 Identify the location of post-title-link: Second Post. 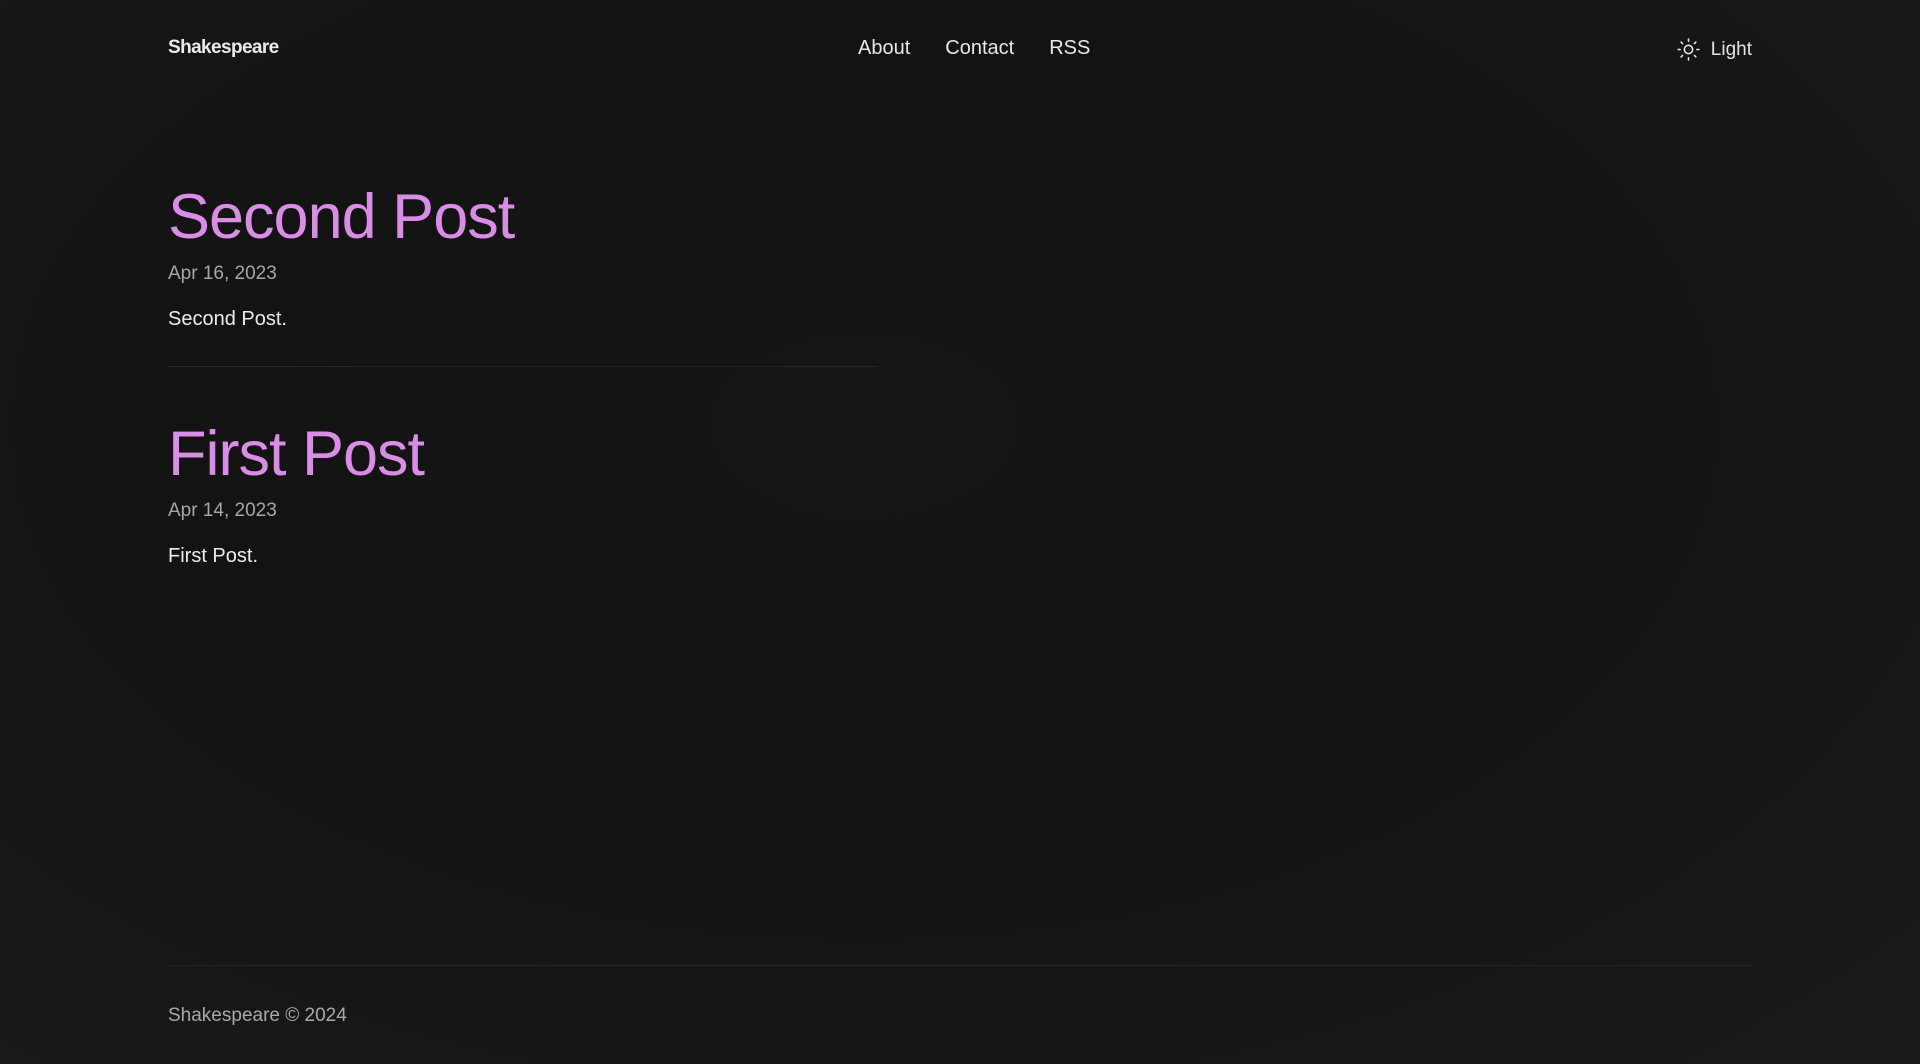
(523, 217).